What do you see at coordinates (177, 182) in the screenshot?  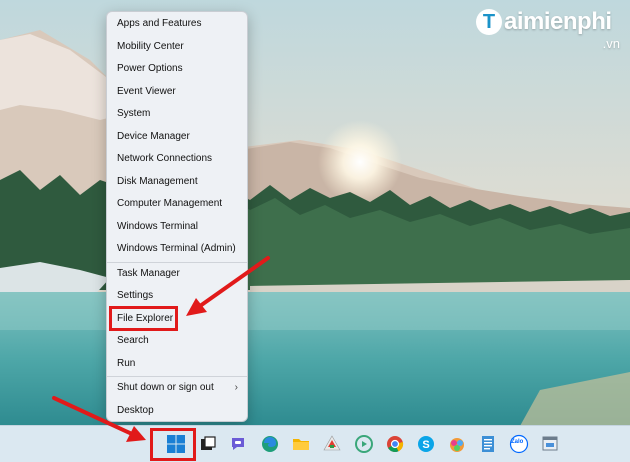 I see `menu-item-disk-management: Disk Management` at bounding box center [177, 182].